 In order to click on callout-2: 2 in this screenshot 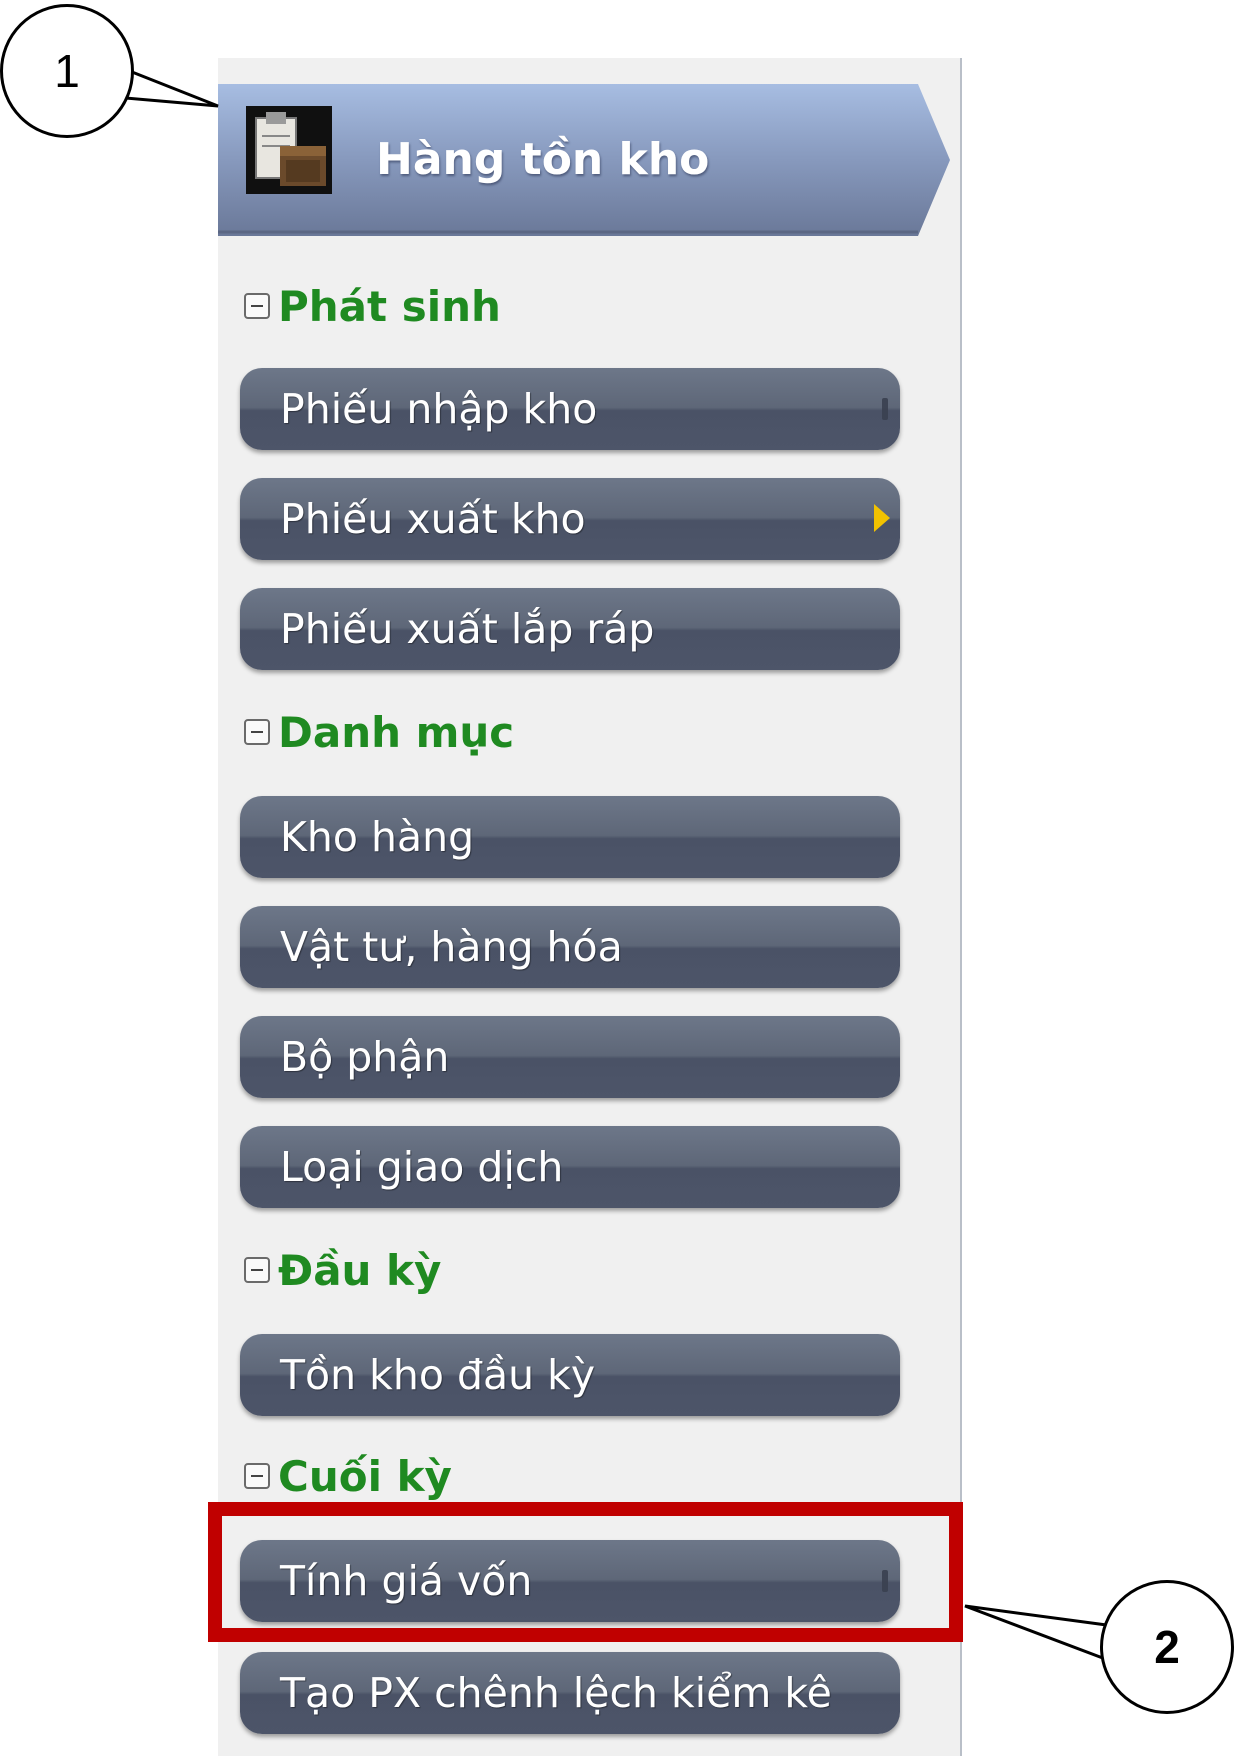, I will do `click(1167, 1647)`.